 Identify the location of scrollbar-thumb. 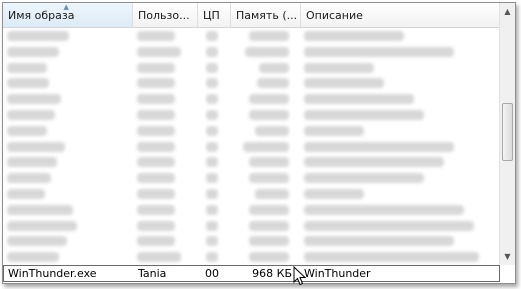
(507, 132).